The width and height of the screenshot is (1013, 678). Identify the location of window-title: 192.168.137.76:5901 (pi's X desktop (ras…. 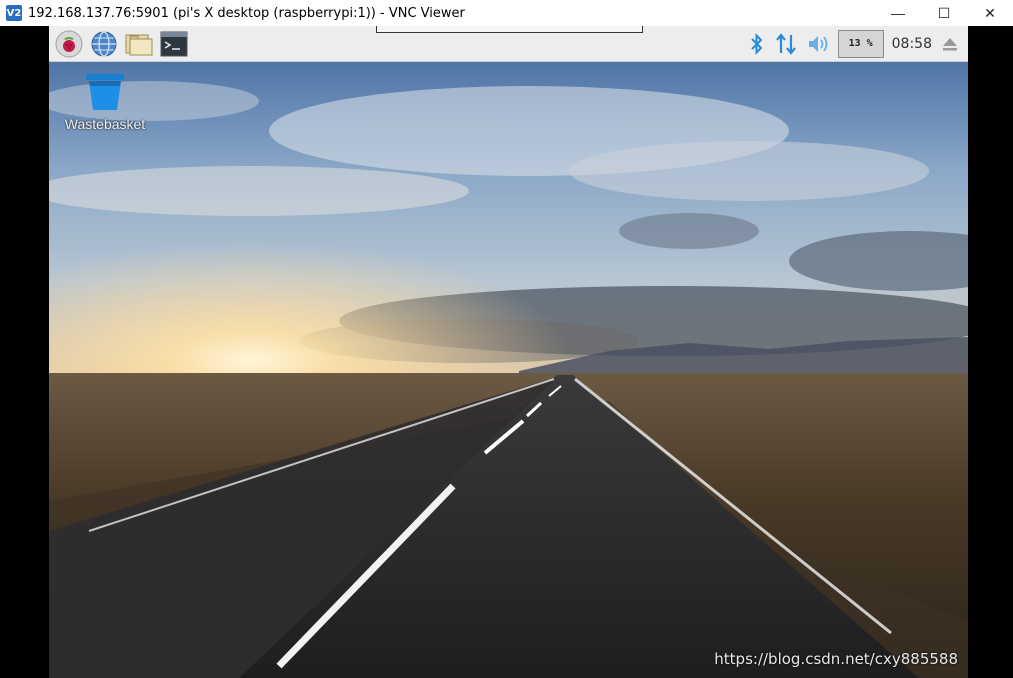
(246, 13).